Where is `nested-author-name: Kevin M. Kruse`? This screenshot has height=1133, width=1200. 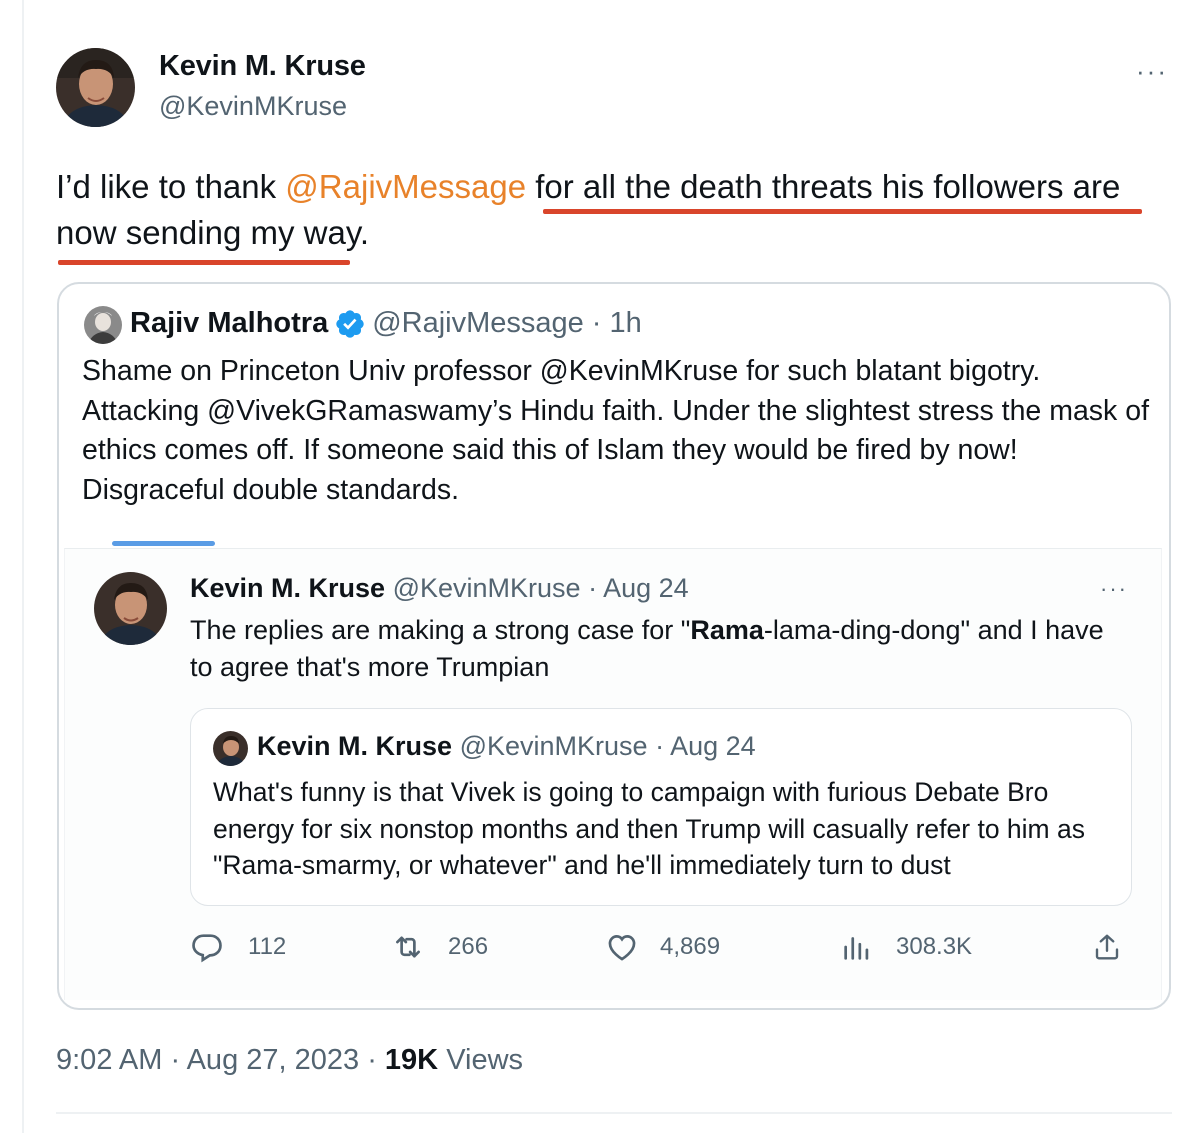 nested-author-name: Kevin M. Kruse is located at coordinates (355, 746).